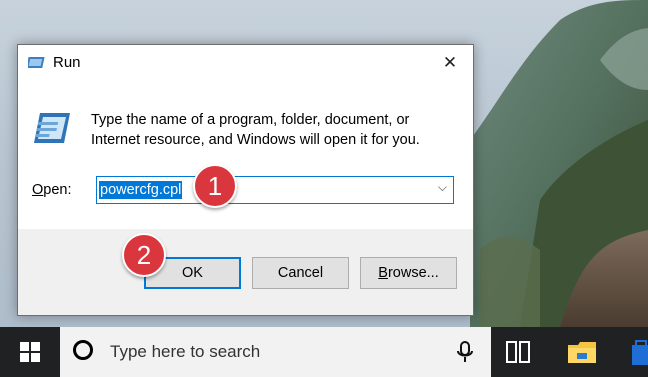 The height and width of the screenshot is (377, 648). What do you see at coordinates (442, 187) in the screenshot?
I see `dropdown-arrow-icon: ⌵` at bounding box center [442, 187].